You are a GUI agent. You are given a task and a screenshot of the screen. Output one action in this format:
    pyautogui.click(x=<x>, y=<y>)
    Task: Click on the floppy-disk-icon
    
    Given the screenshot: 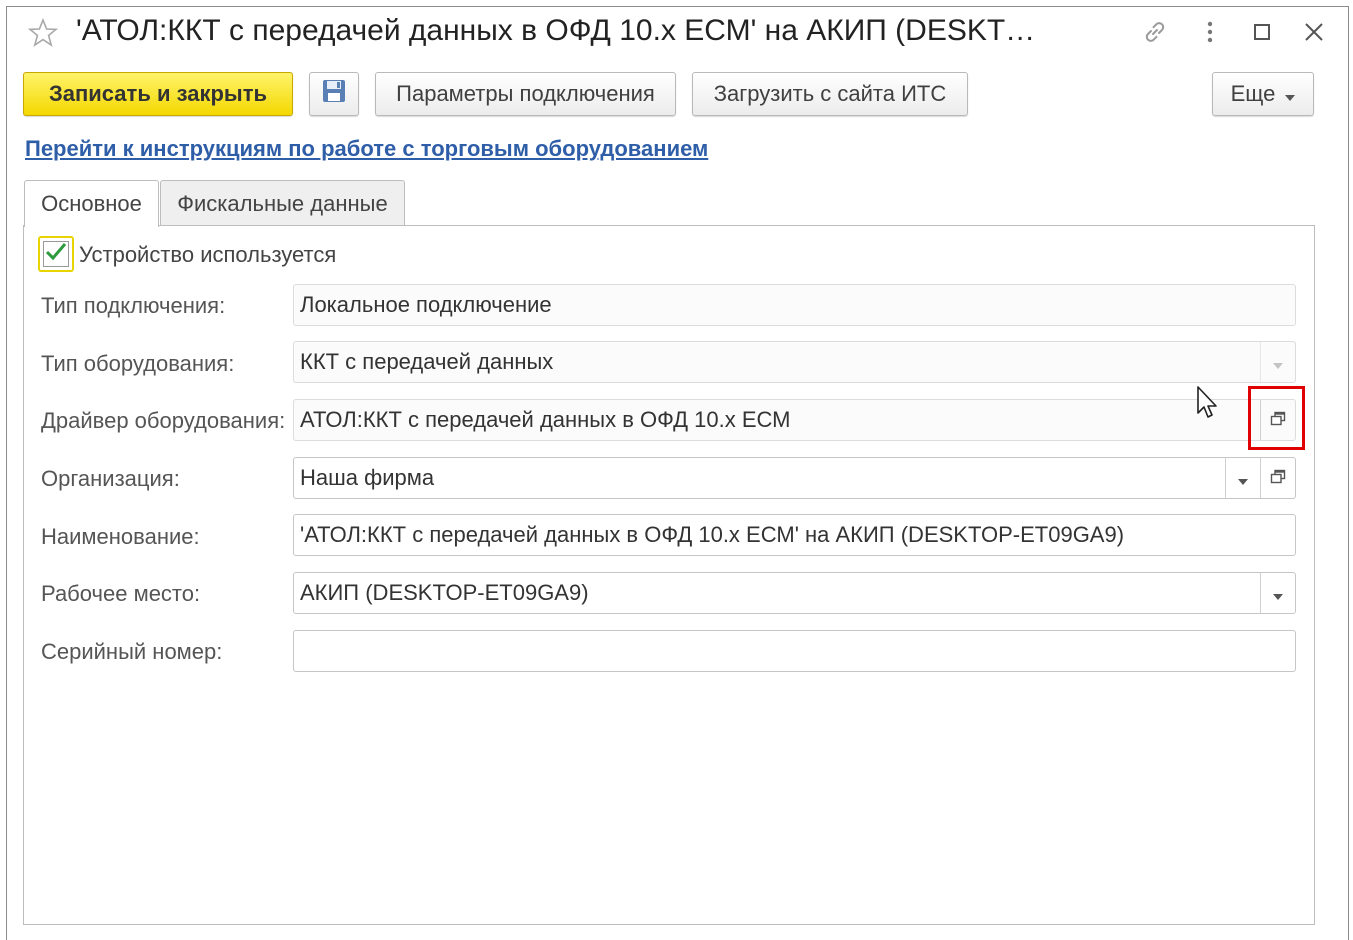 What is the action you would take?
    pyautogui.click(x=334, y=94)
    